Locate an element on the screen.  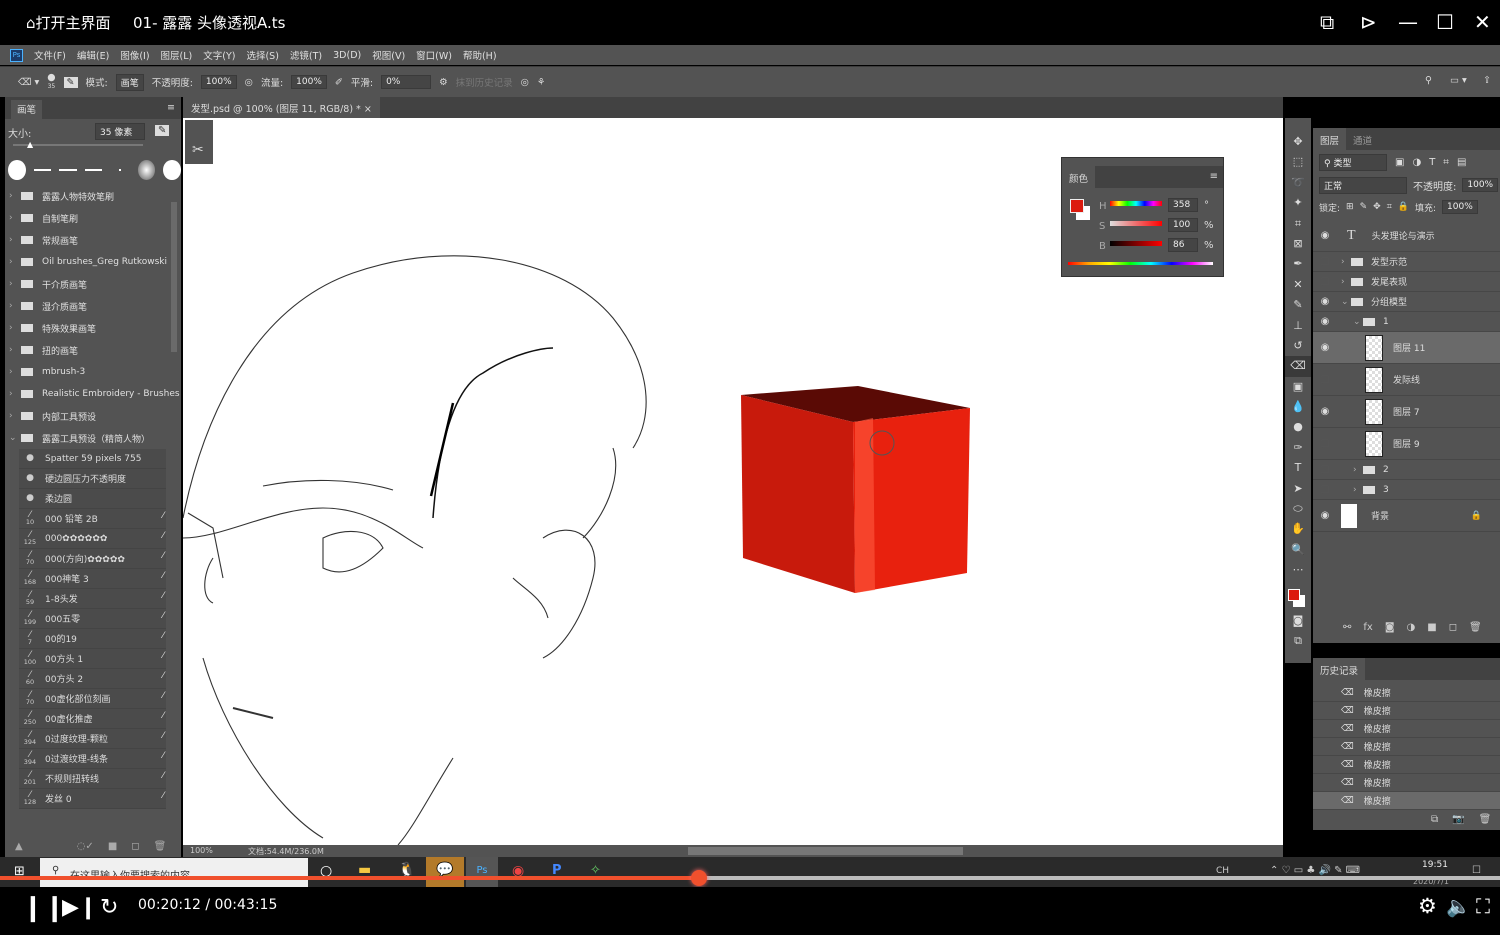
hand-tool-icon: ✋ is located at coordinates (1298, 529).